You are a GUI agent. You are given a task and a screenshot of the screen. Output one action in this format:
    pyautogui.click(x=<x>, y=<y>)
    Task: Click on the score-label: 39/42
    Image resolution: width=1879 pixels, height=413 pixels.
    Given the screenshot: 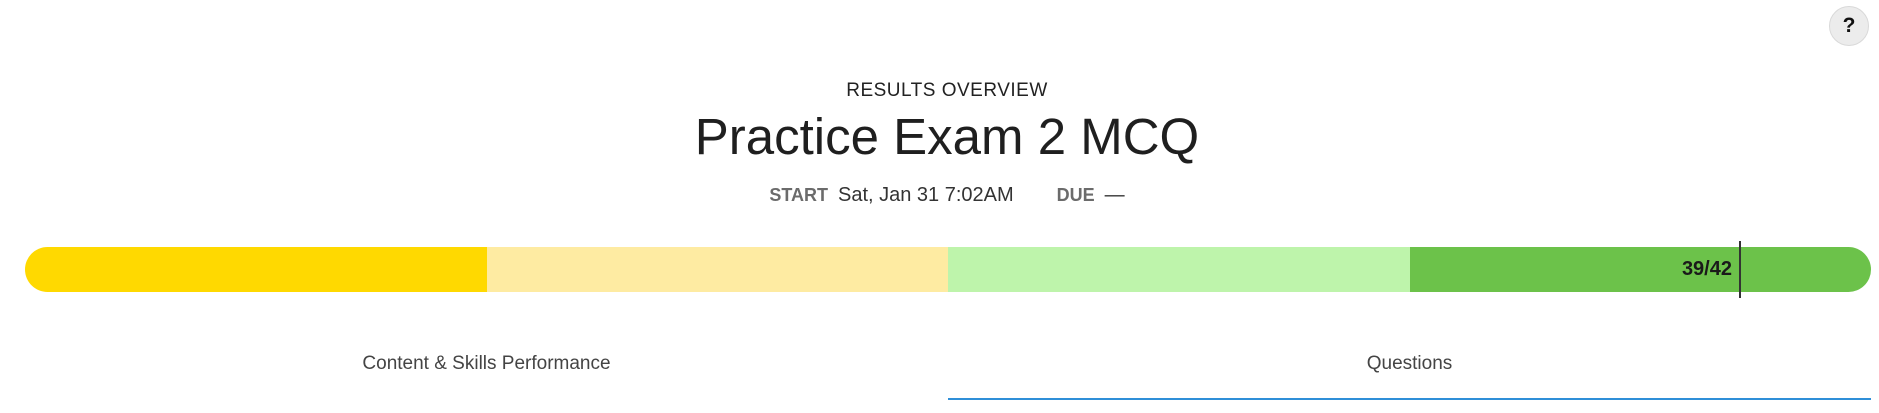 What is the action you would take?
    pyautogui.click(x=1706, y=269)
    